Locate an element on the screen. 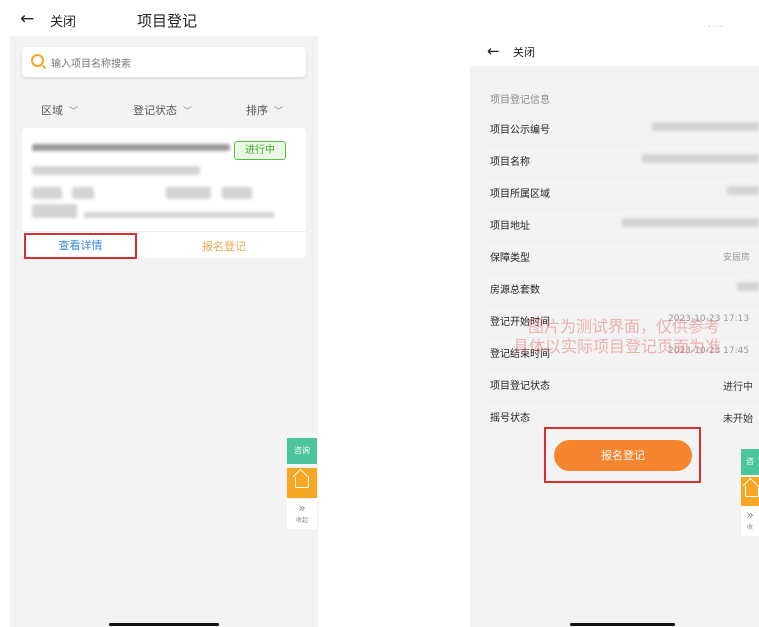 The width and height of the screenshot is (759, 627). filter-region-label: 区域 is located at coordinates (52, 110).